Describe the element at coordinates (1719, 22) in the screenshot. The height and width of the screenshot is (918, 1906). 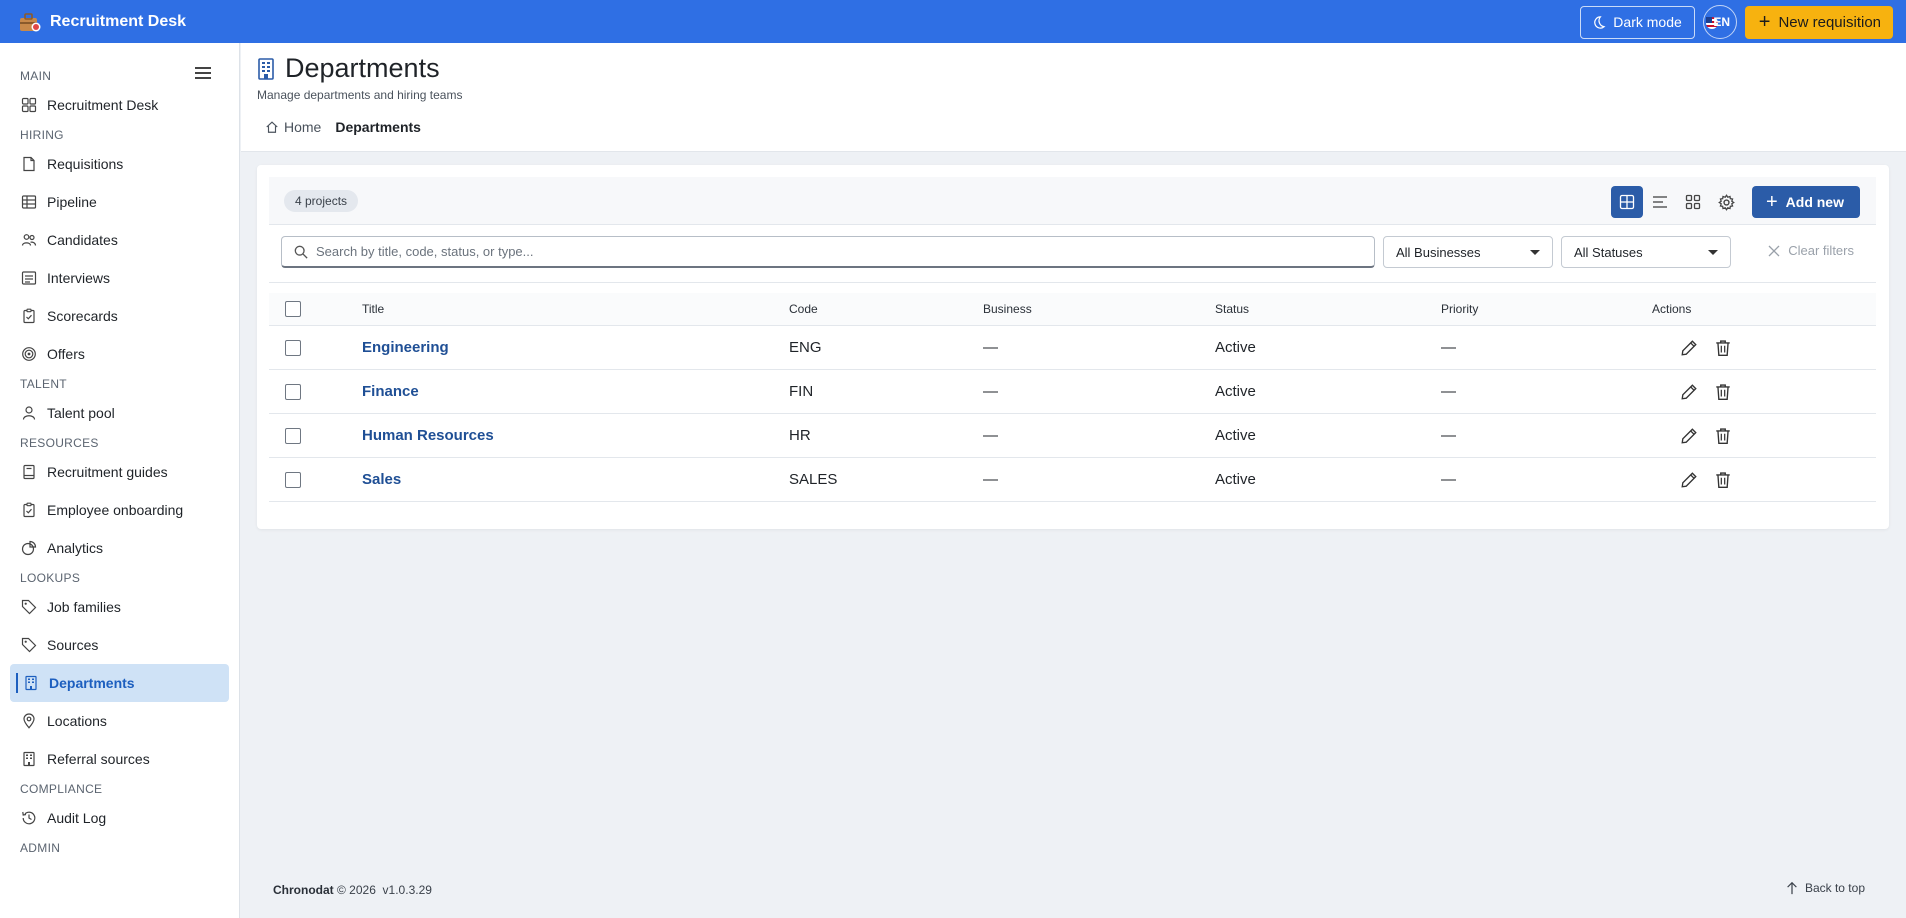
I see `language-button: EN` at that location.